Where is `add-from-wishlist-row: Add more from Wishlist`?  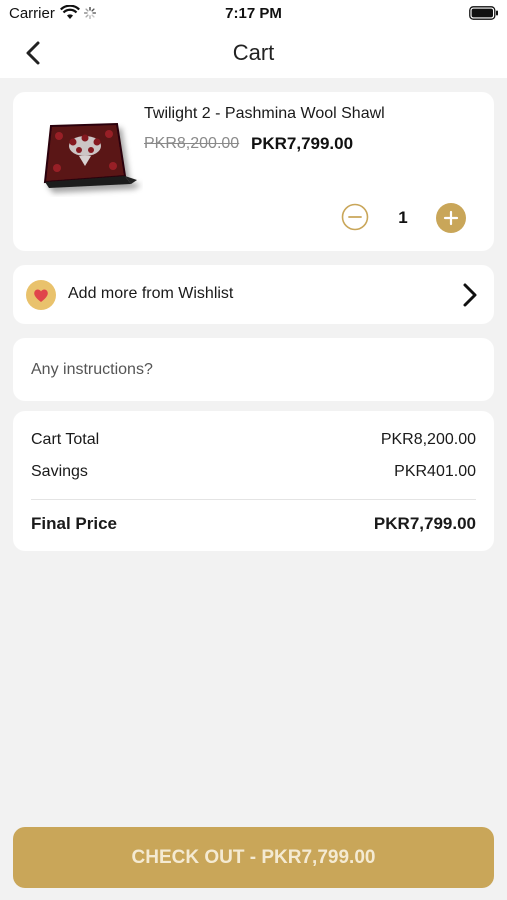
add-from-wishlist-row: Add more from Wishlist is located at coordinates (253, 294).